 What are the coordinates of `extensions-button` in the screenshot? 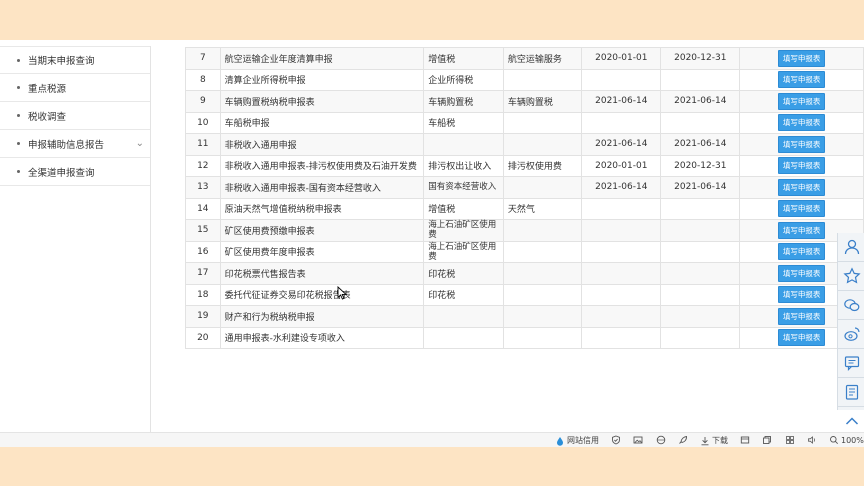 It's located at (790, 440).